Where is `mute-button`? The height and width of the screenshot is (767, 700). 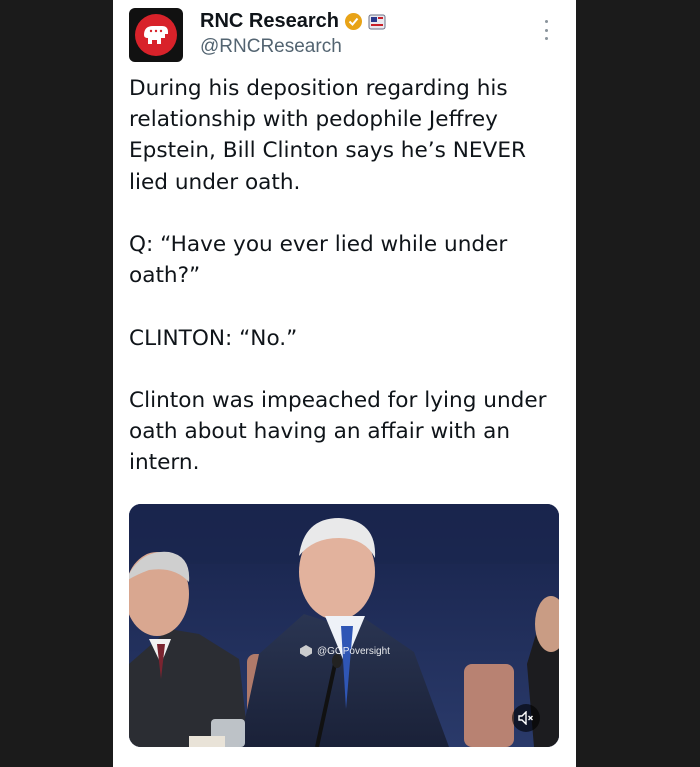
mute-button is located at coordinates (526, 718).